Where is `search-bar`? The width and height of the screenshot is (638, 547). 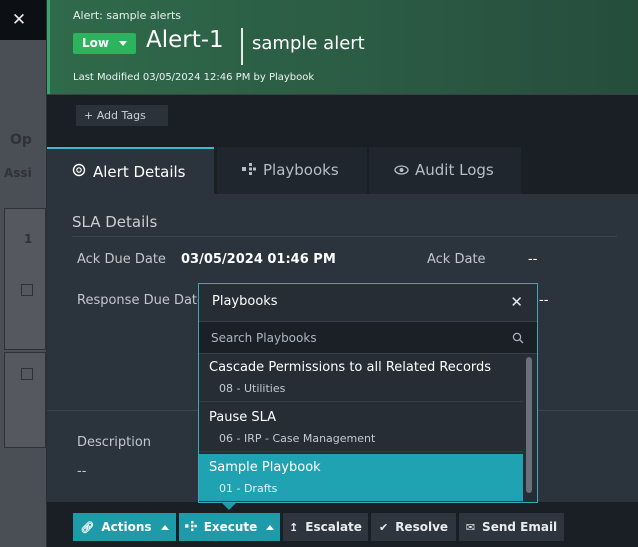
search-bar is located at coordinates (368, 337).